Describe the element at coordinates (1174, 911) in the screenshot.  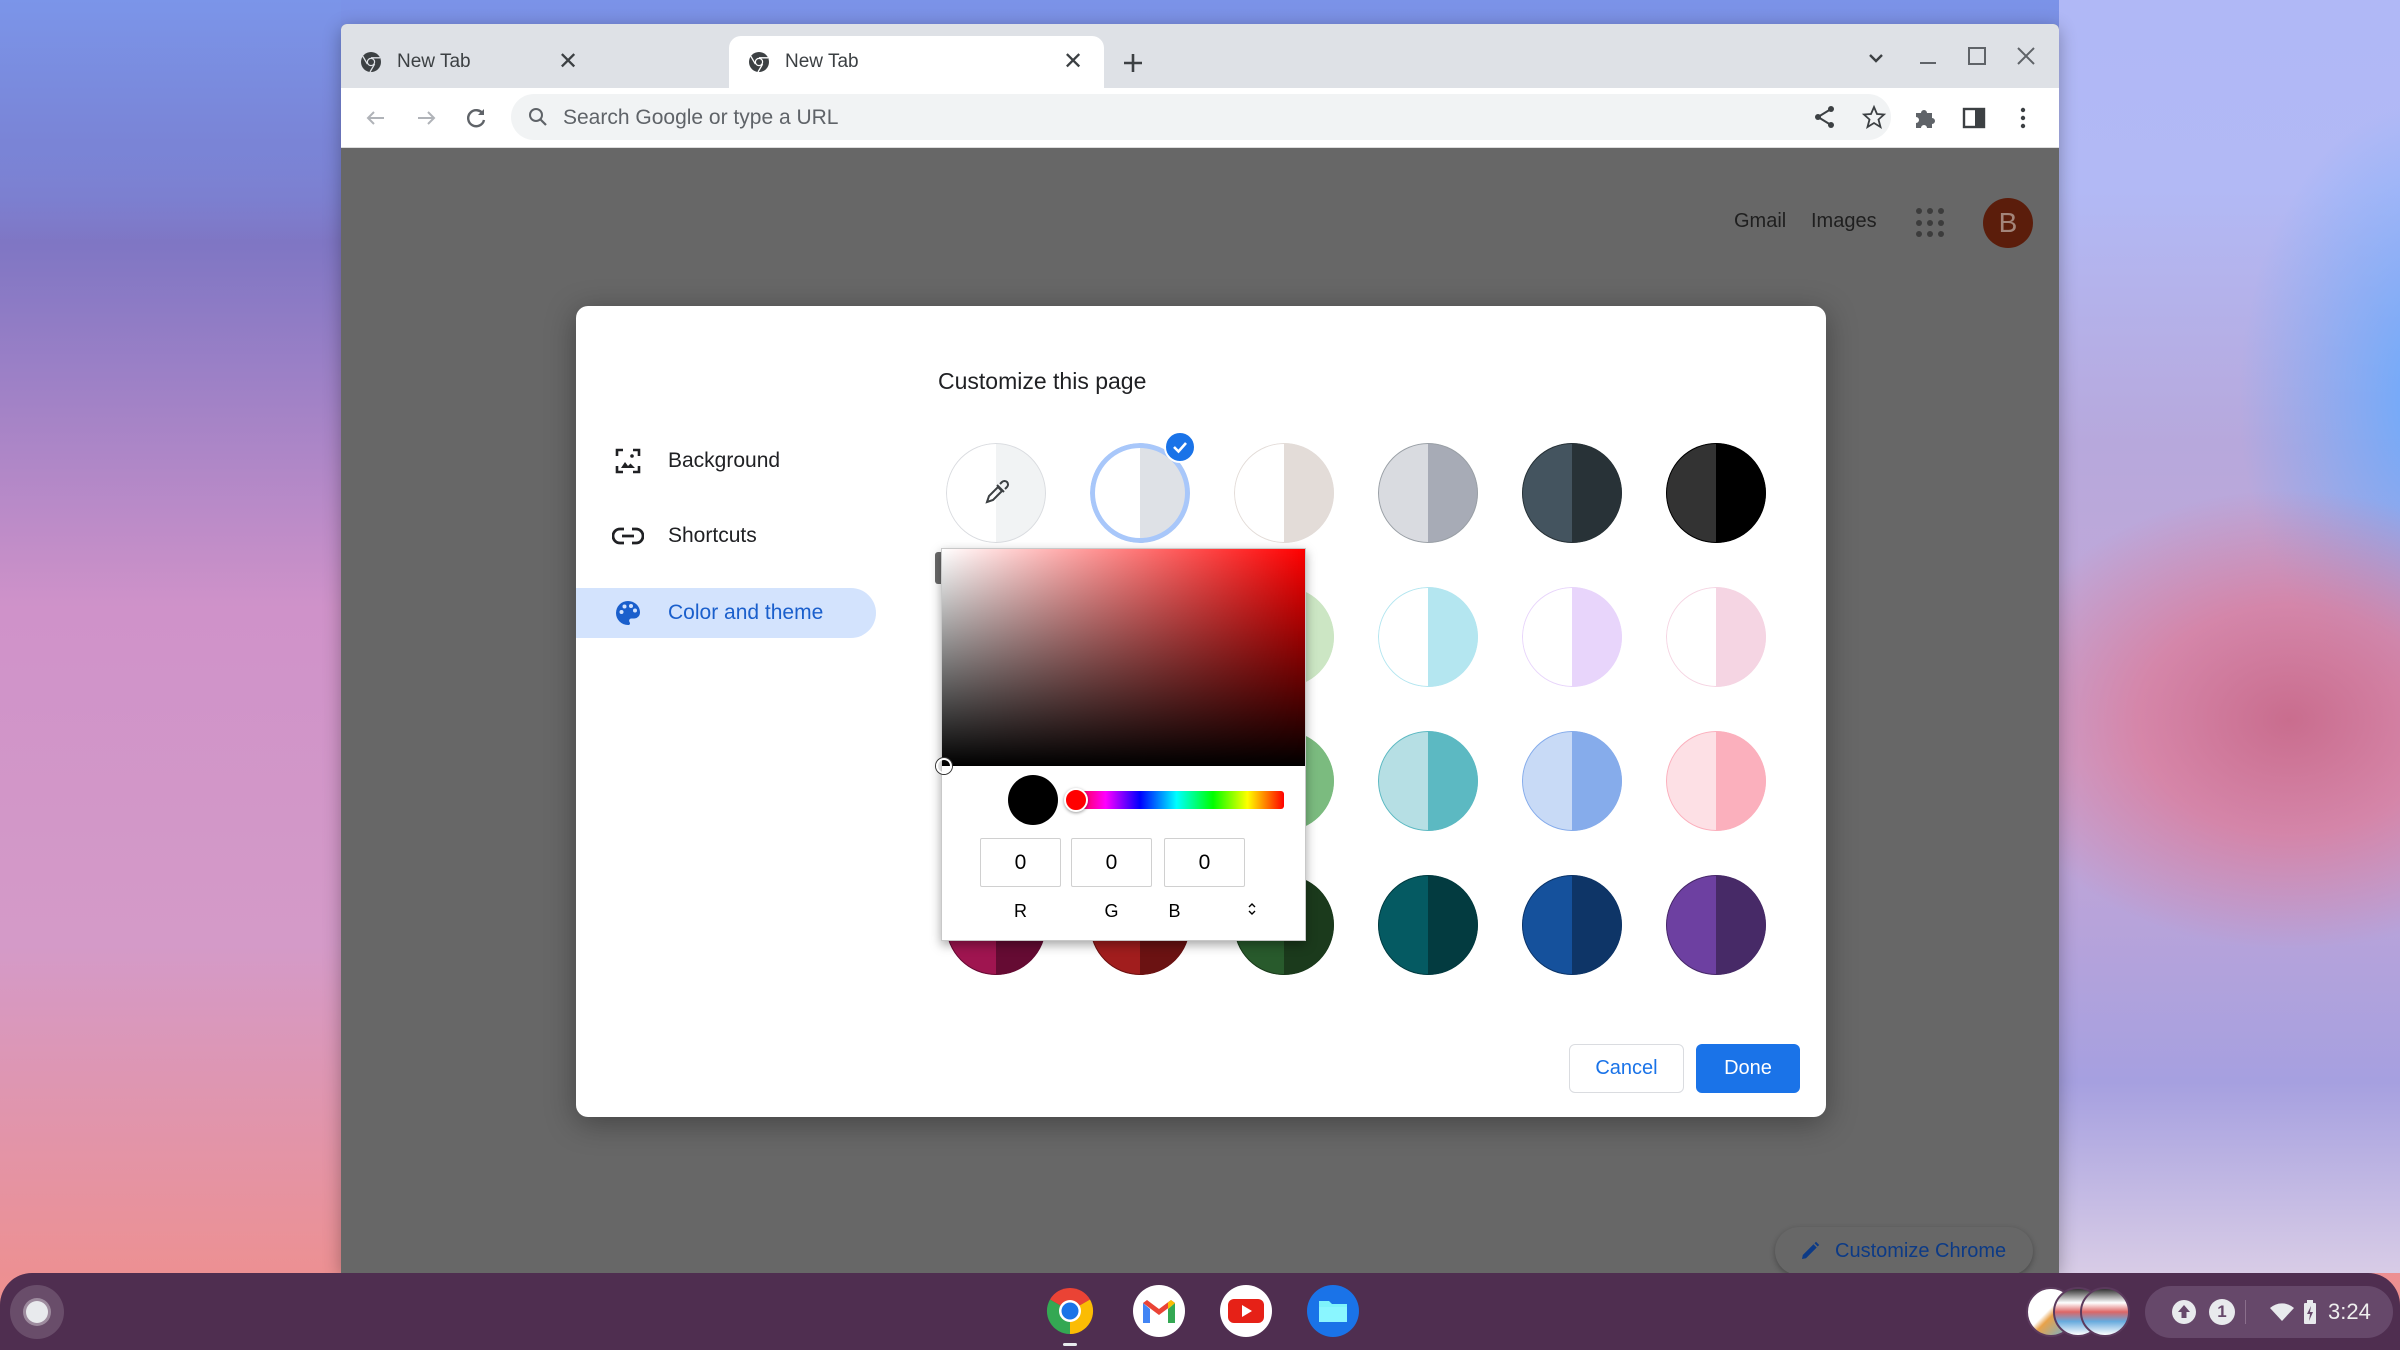
I see `blue-label: B` at that location.